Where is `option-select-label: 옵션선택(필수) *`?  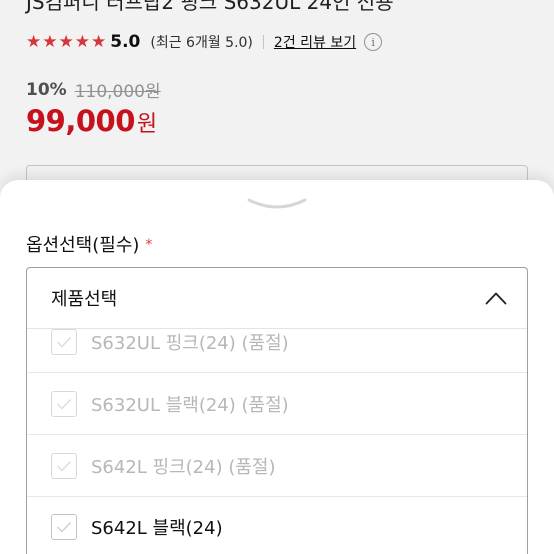
option-select-label: 옵션선택(필수) * is located at coordinates (89, 244).